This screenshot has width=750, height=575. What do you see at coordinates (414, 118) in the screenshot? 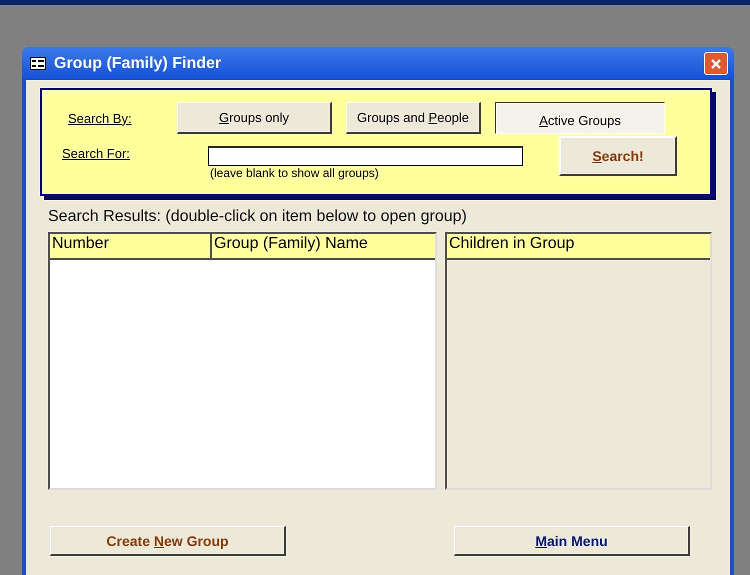
I see `search-option-button: Groups and People` at bounding box center [414, 118].